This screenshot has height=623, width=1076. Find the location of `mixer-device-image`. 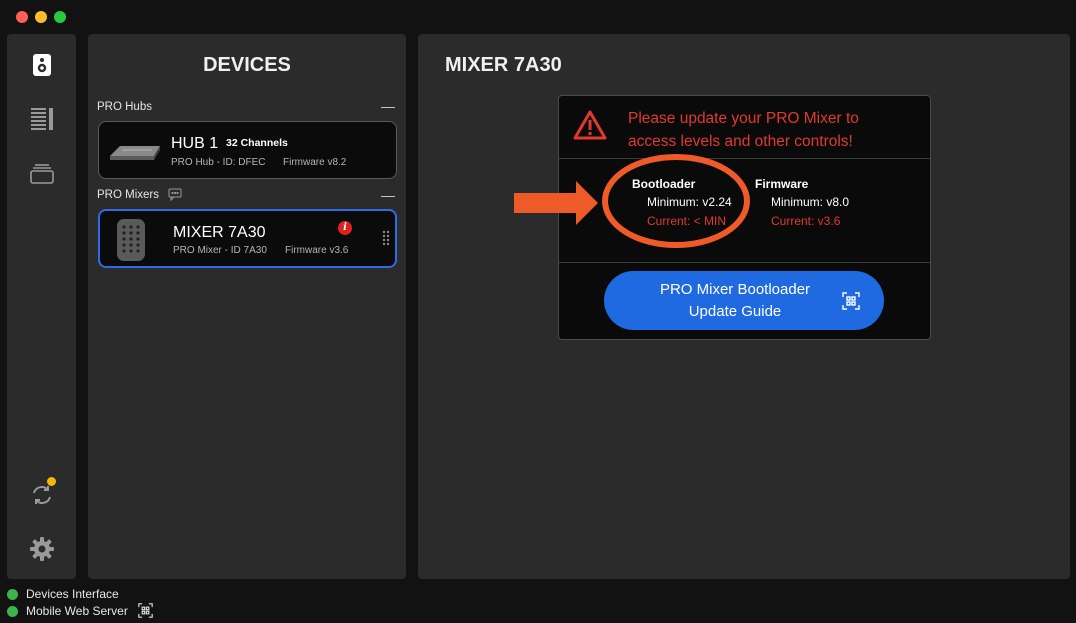

mixer-device-image is located at coordinates (131, 242).